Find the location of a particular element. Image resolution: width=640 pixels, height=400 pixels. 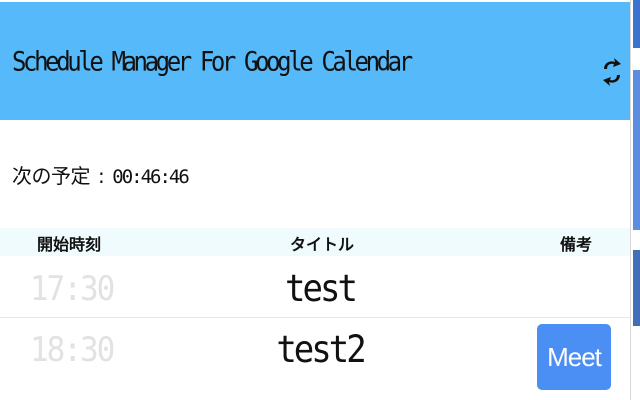

column-notes: 備考 is located at coordinates (576, 244).